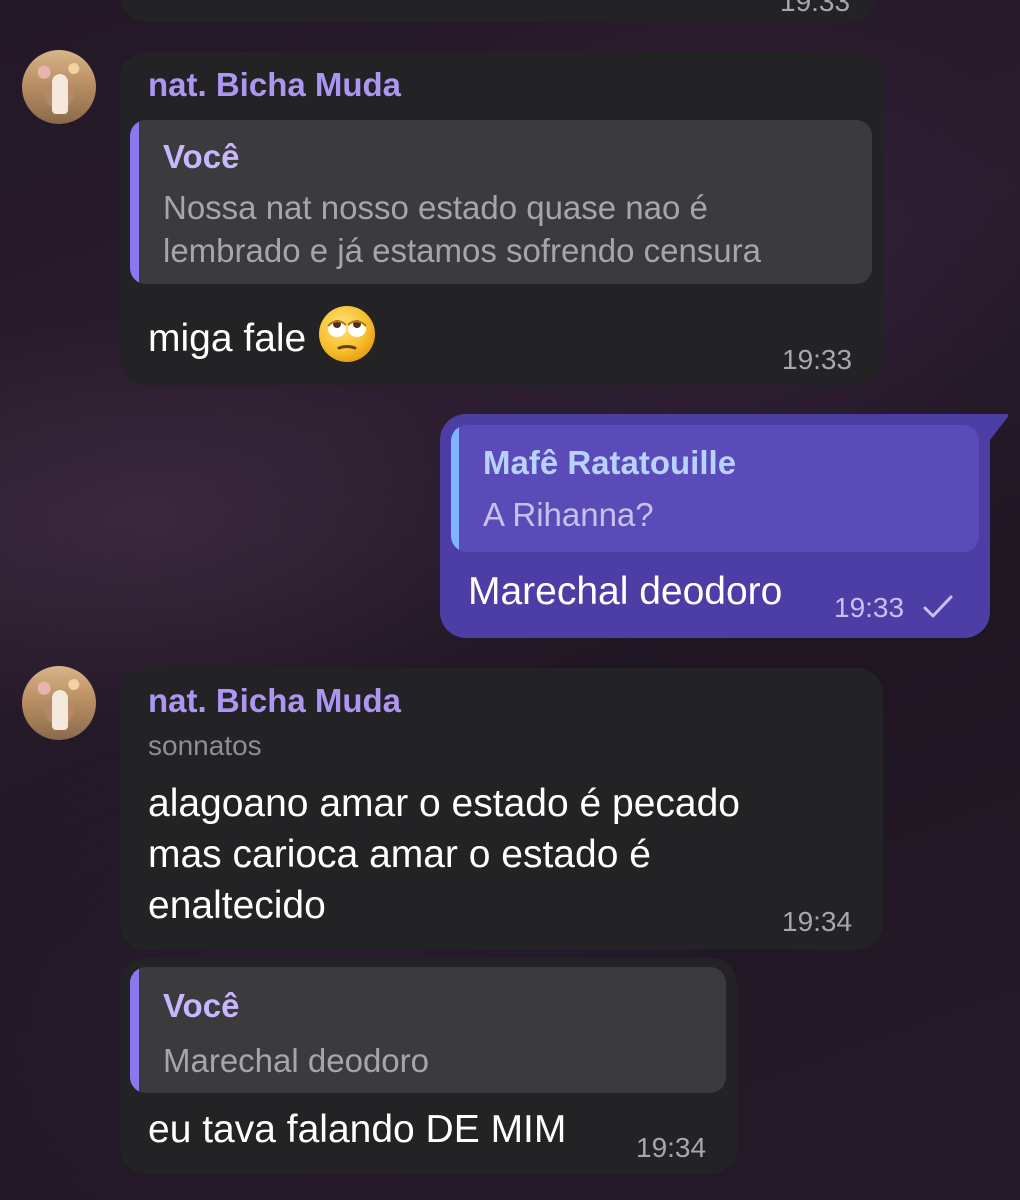  What do you see at coordinates (568, 514) in the screenshot?
I see `reply-quote-text: A Rihanna?` at bounding box center [568, 514].